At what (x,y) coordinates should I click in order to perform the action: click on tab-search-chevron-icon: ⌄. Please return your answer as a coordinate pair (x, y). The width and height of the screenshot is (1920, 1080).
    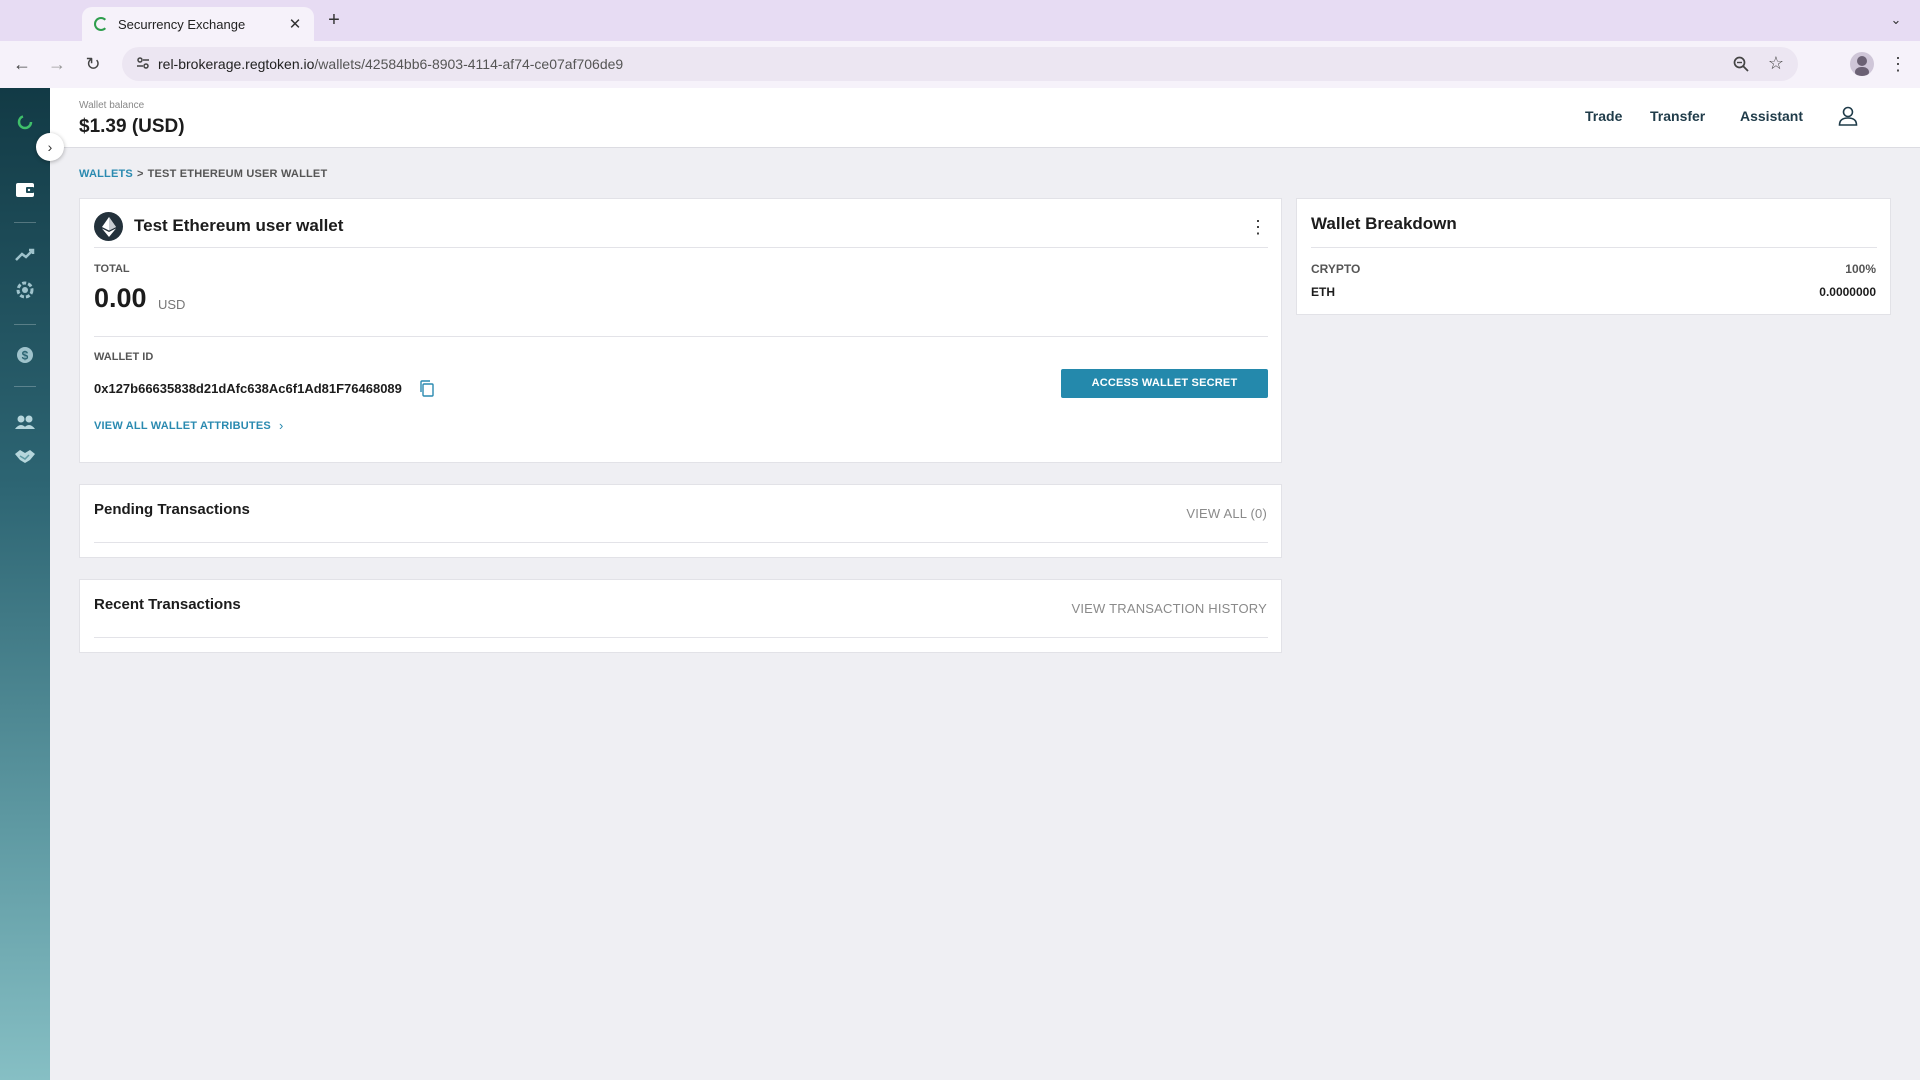
    Looking at the image, I should click on (1896, 20).